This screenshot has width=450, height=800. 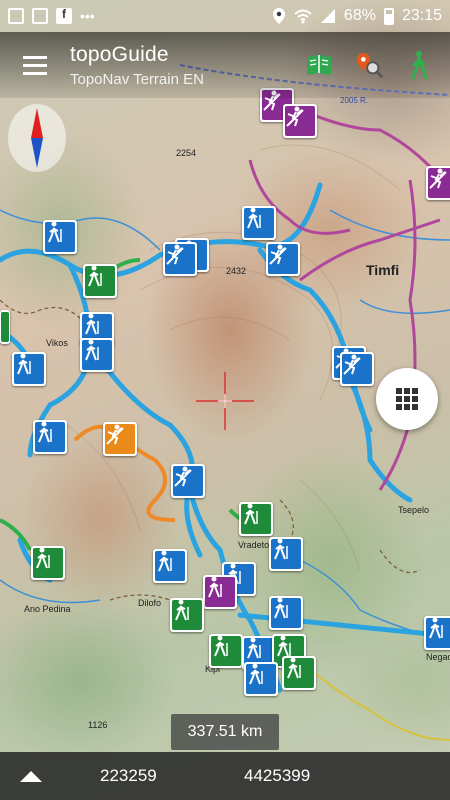 I want to click on facebook-icon: f, so click(x=64, y=16).